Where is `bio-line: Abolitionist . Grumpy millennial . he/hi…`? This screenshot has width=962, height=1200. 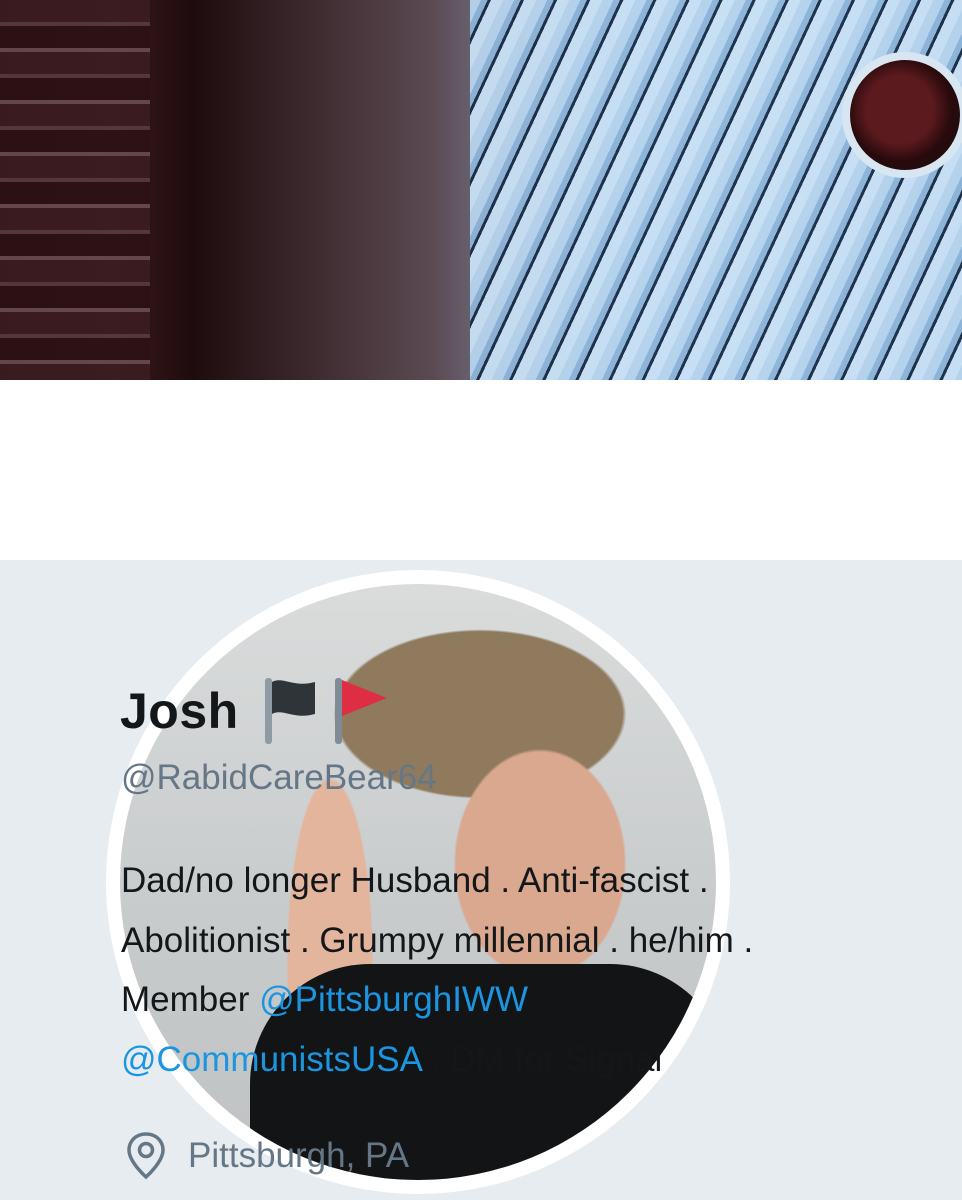
bio-line: Abolitionist . Grumpy millennial . he/hi… is located at coordinates (437, 940).